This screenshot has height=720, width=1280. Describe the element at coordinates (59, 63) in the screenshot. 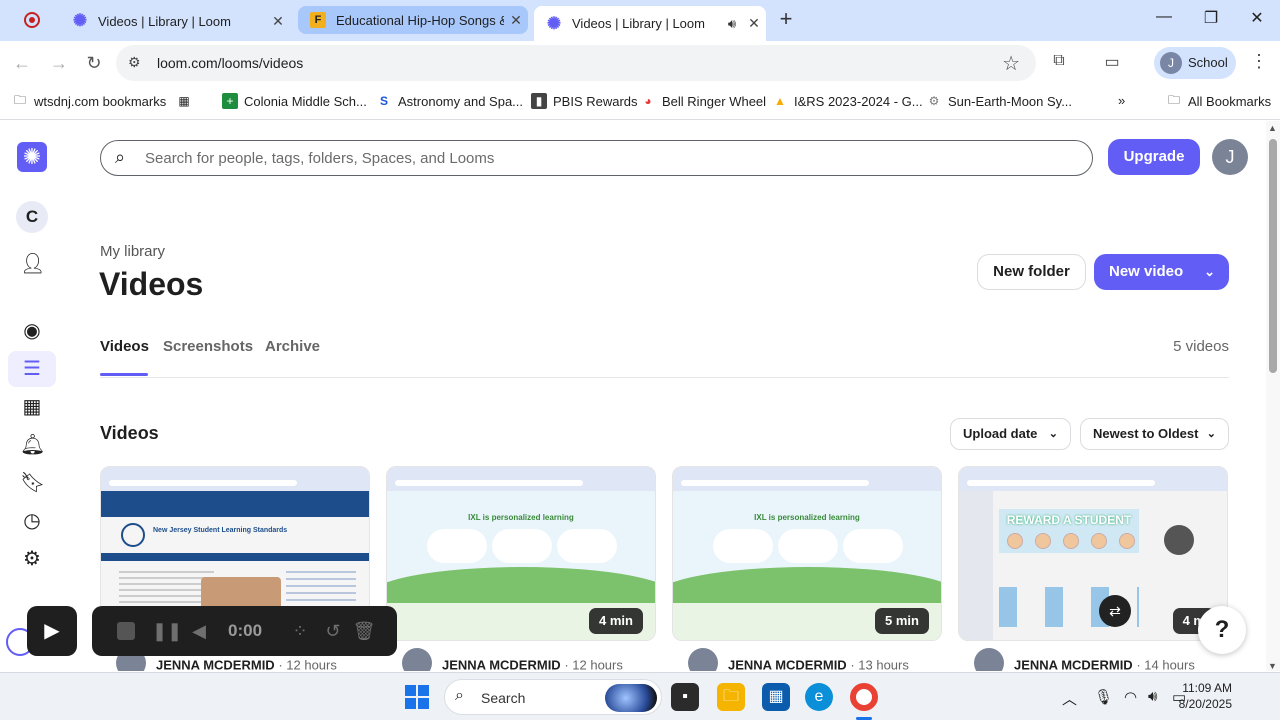

I see `forward-icon: →` at that location.